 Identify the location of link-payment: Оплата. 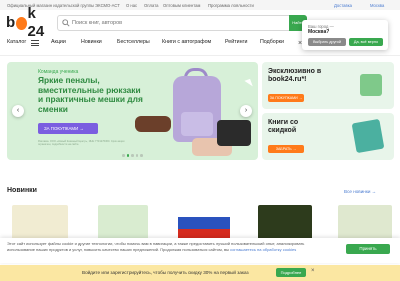
(151, 5).